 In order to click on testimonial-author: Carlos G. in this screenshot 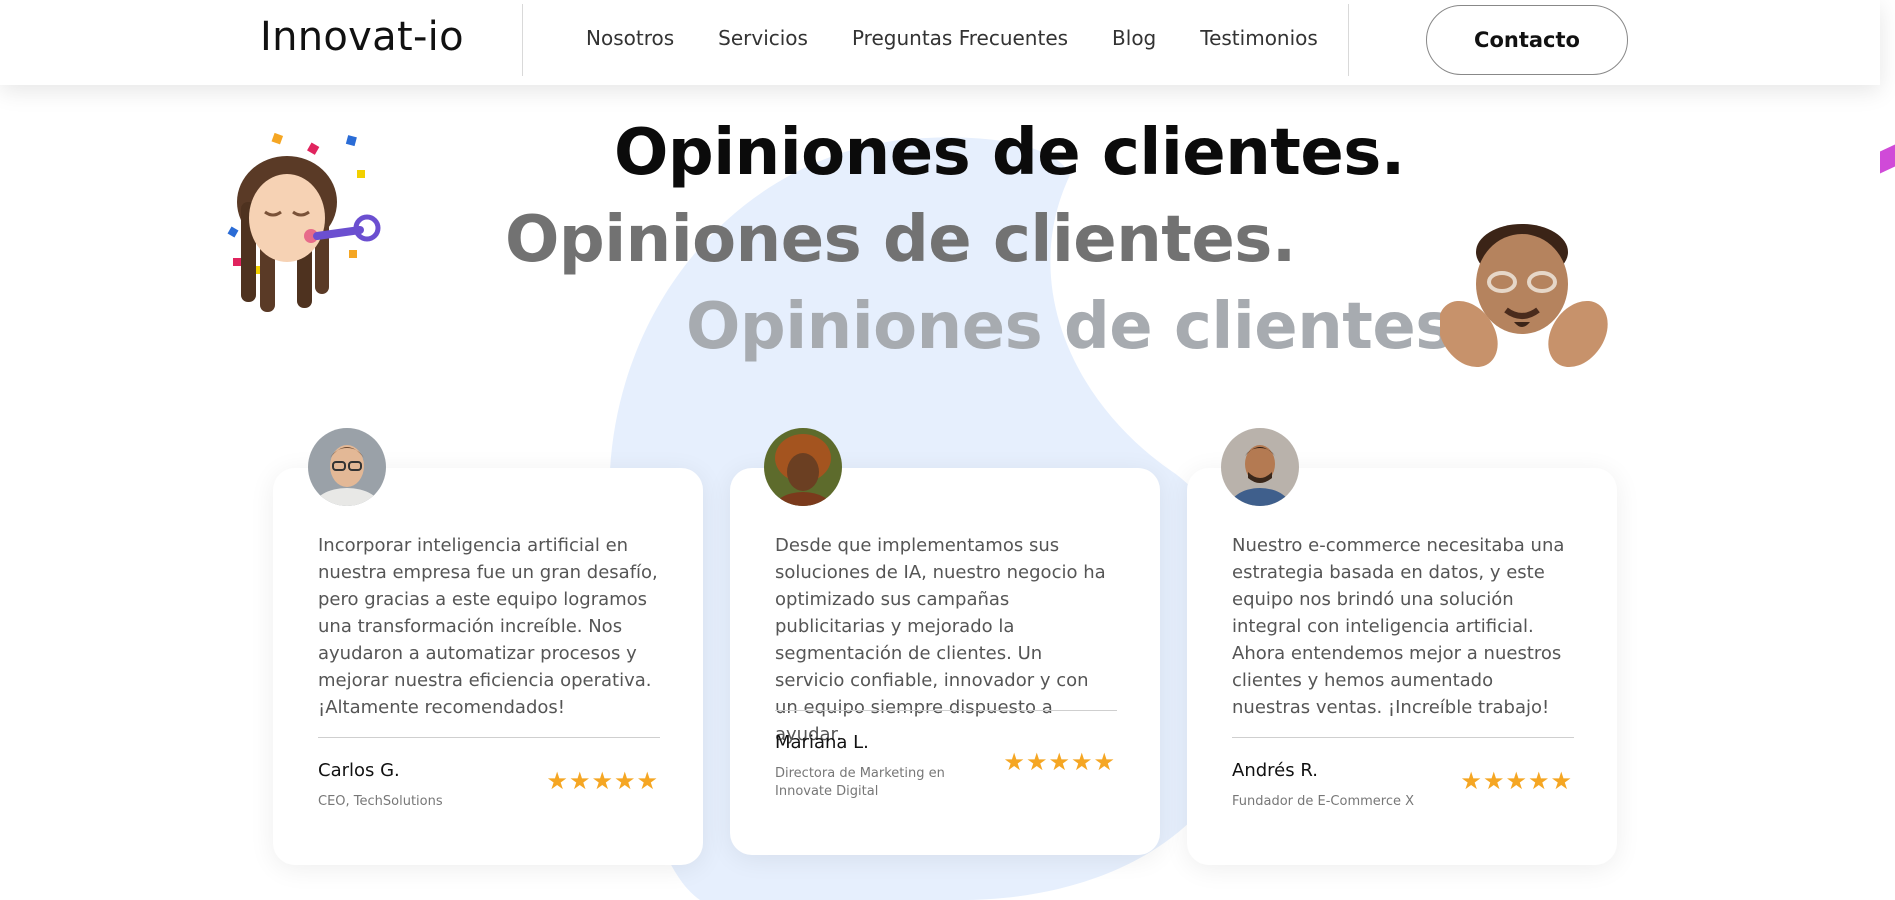, I will do `click(359, 770)`.